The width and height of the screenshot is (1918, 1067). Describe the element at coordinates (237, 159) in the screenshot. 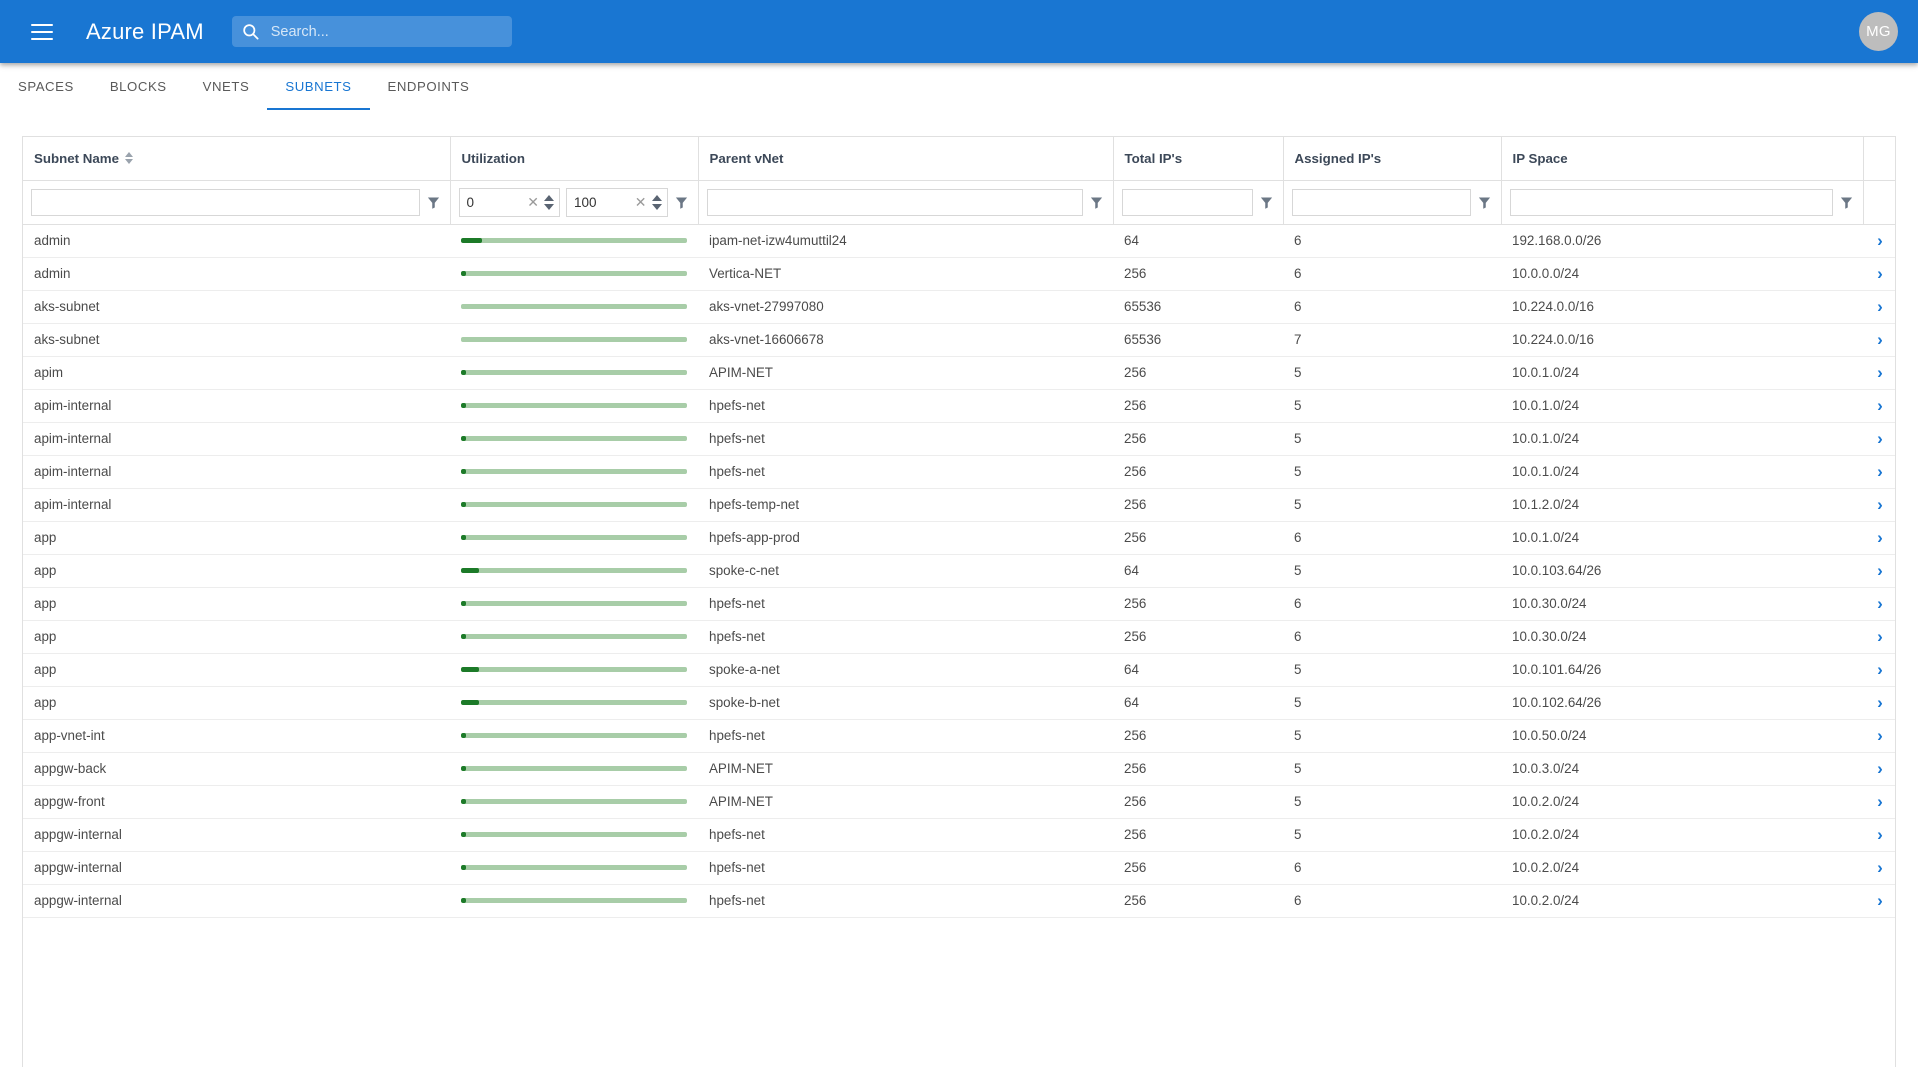

I see `column-header-subnet-name: Subnet Name` at that location.